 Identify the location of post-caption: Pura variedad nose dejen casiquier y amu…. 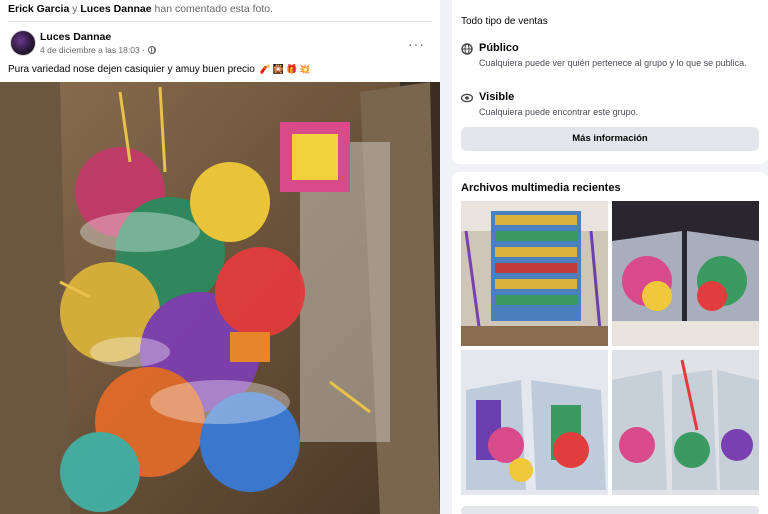
(159, 69).